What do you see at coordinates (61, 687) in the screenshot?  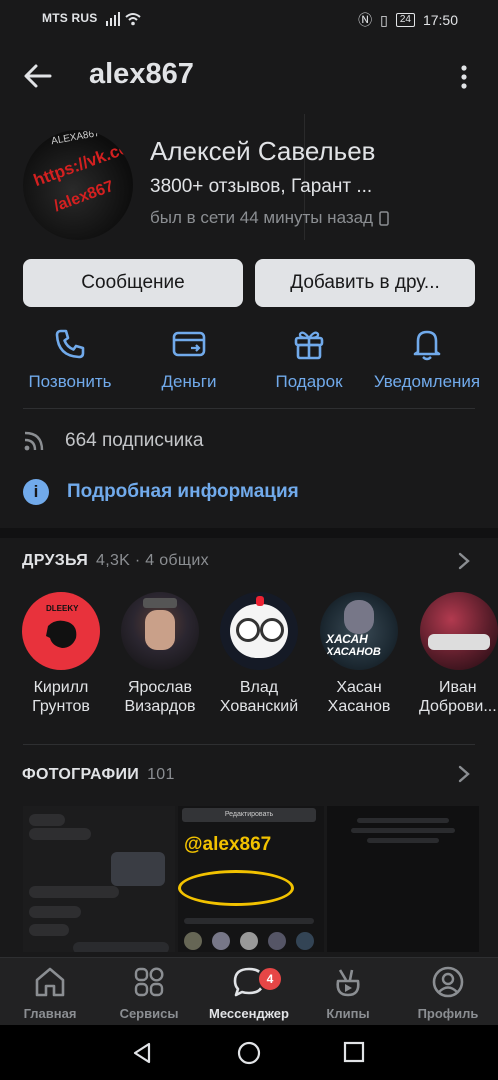 I see `friend-first-name: Кирилл` at bounding box center [61, 687].